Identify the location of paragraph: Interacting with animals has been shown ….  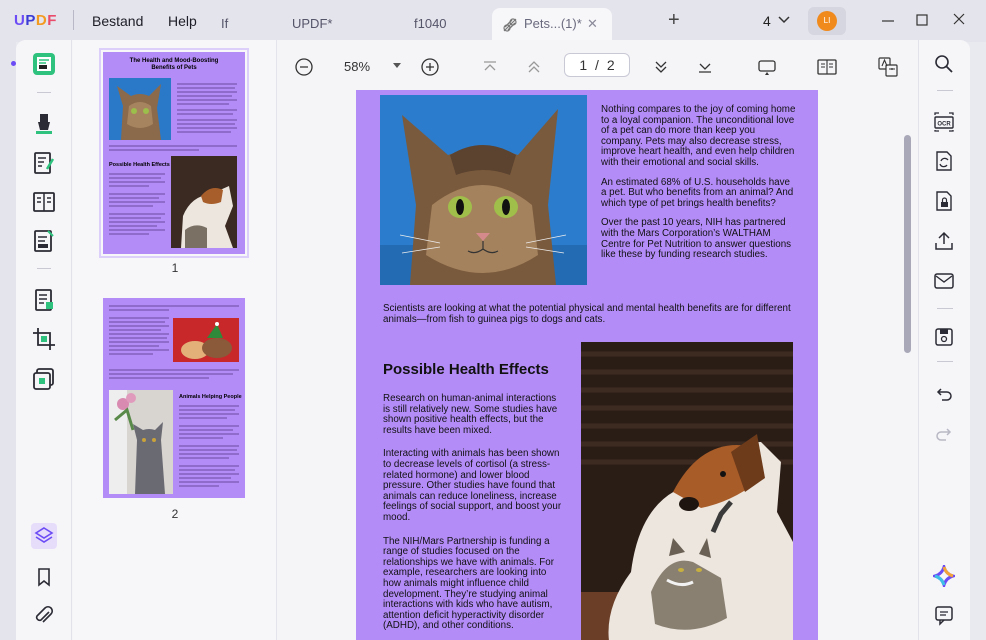
(472, 485).